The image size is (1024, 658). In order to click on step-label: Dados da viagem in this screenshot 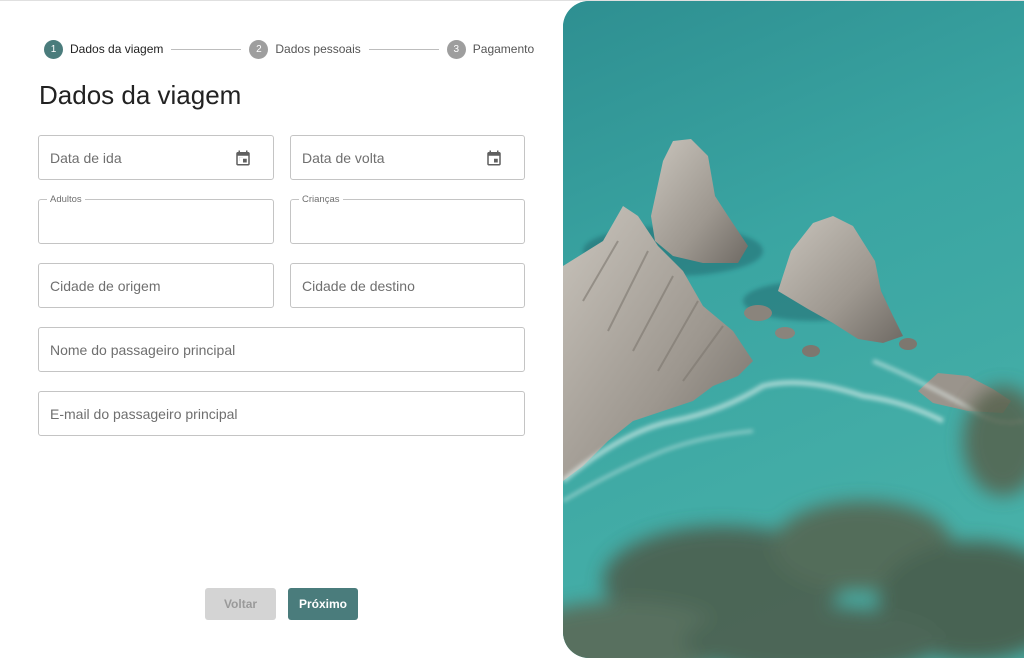, I will do `click(117, 49)`.